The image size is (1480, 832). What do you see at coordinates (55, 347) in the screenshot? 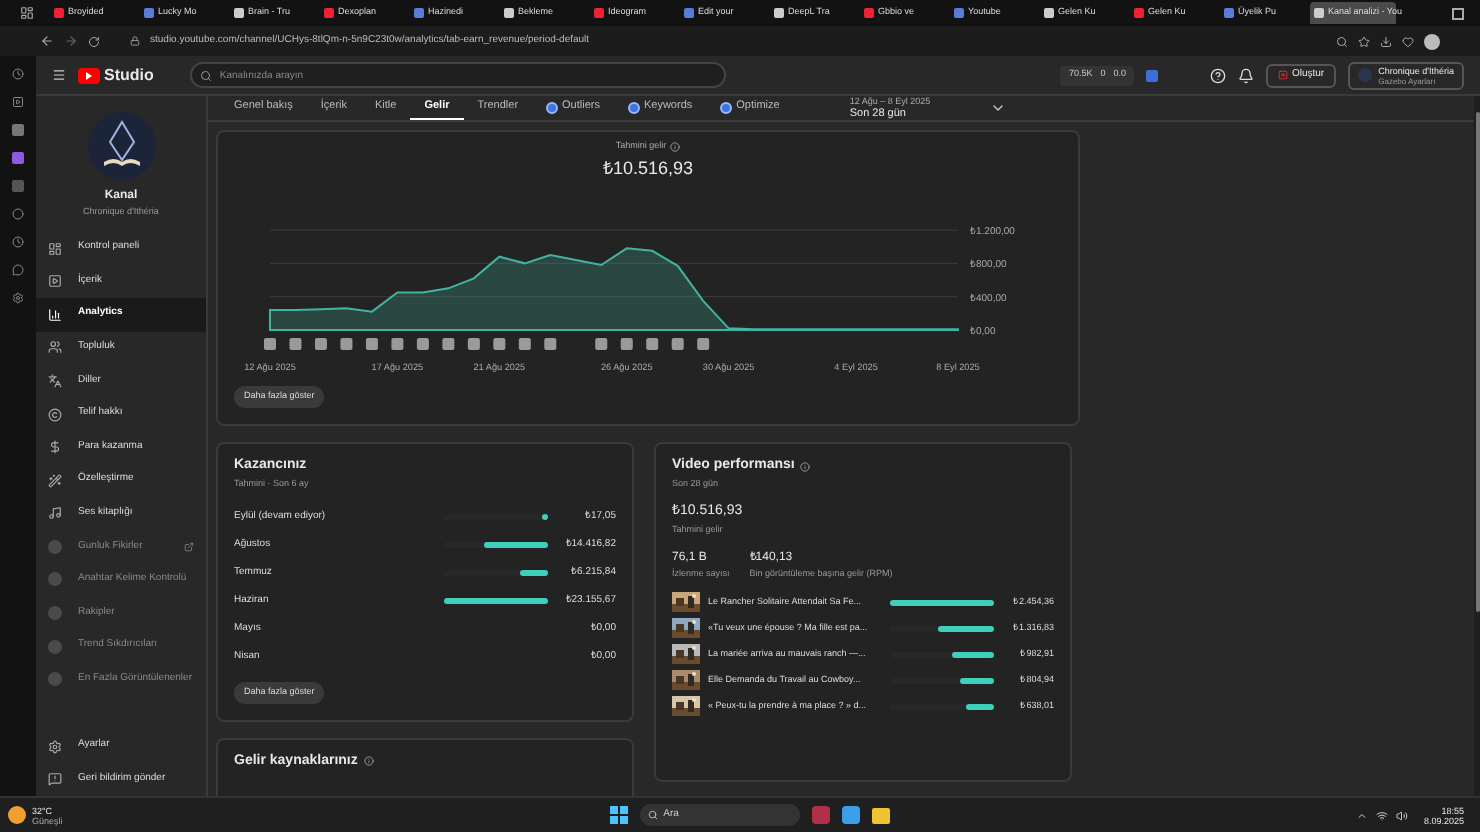
I see `people-icon` at bounding box center [55, 347].